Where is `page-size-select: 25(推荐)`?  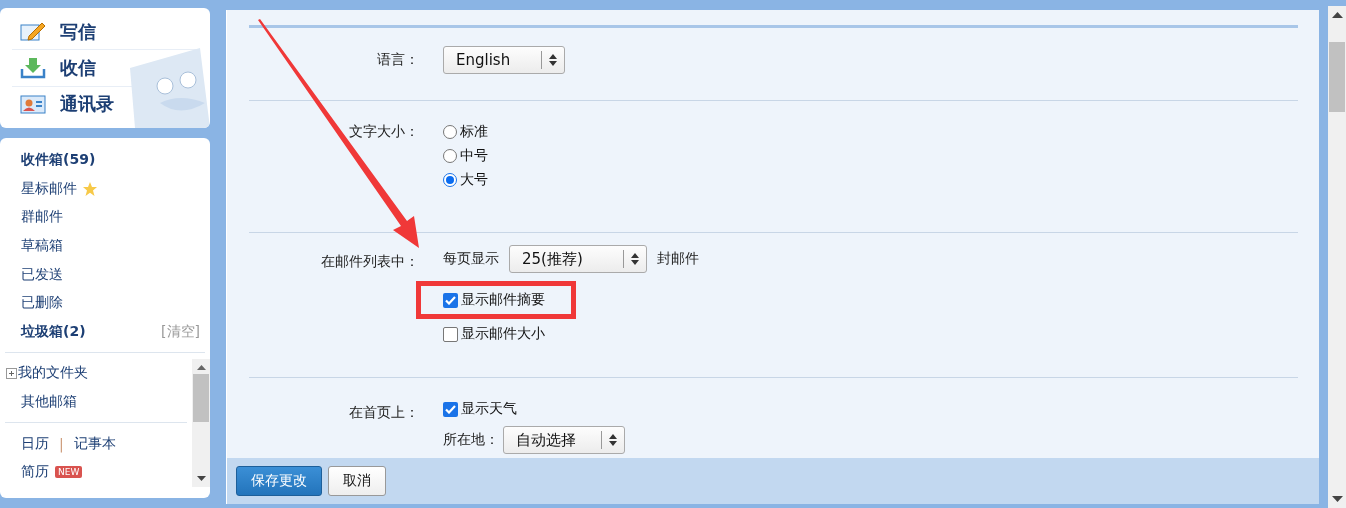 page-size-select: 25(推荐) is located at coordinates (578, 259).